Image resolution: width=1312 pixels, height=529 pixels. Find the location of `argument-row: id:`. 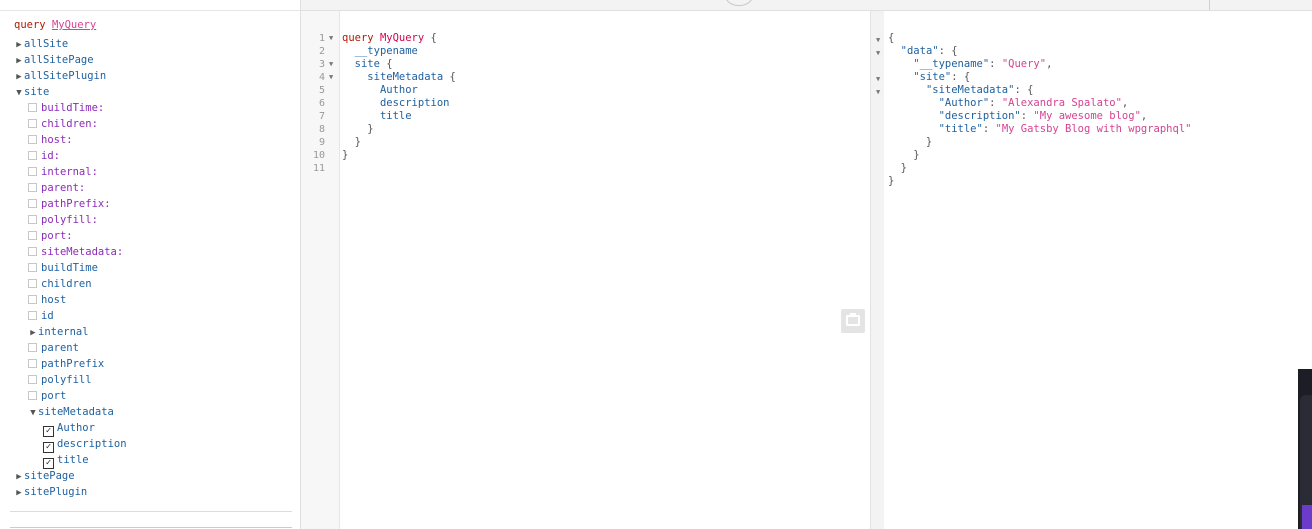

argument-row: id: is located at coordinates (44, 156).